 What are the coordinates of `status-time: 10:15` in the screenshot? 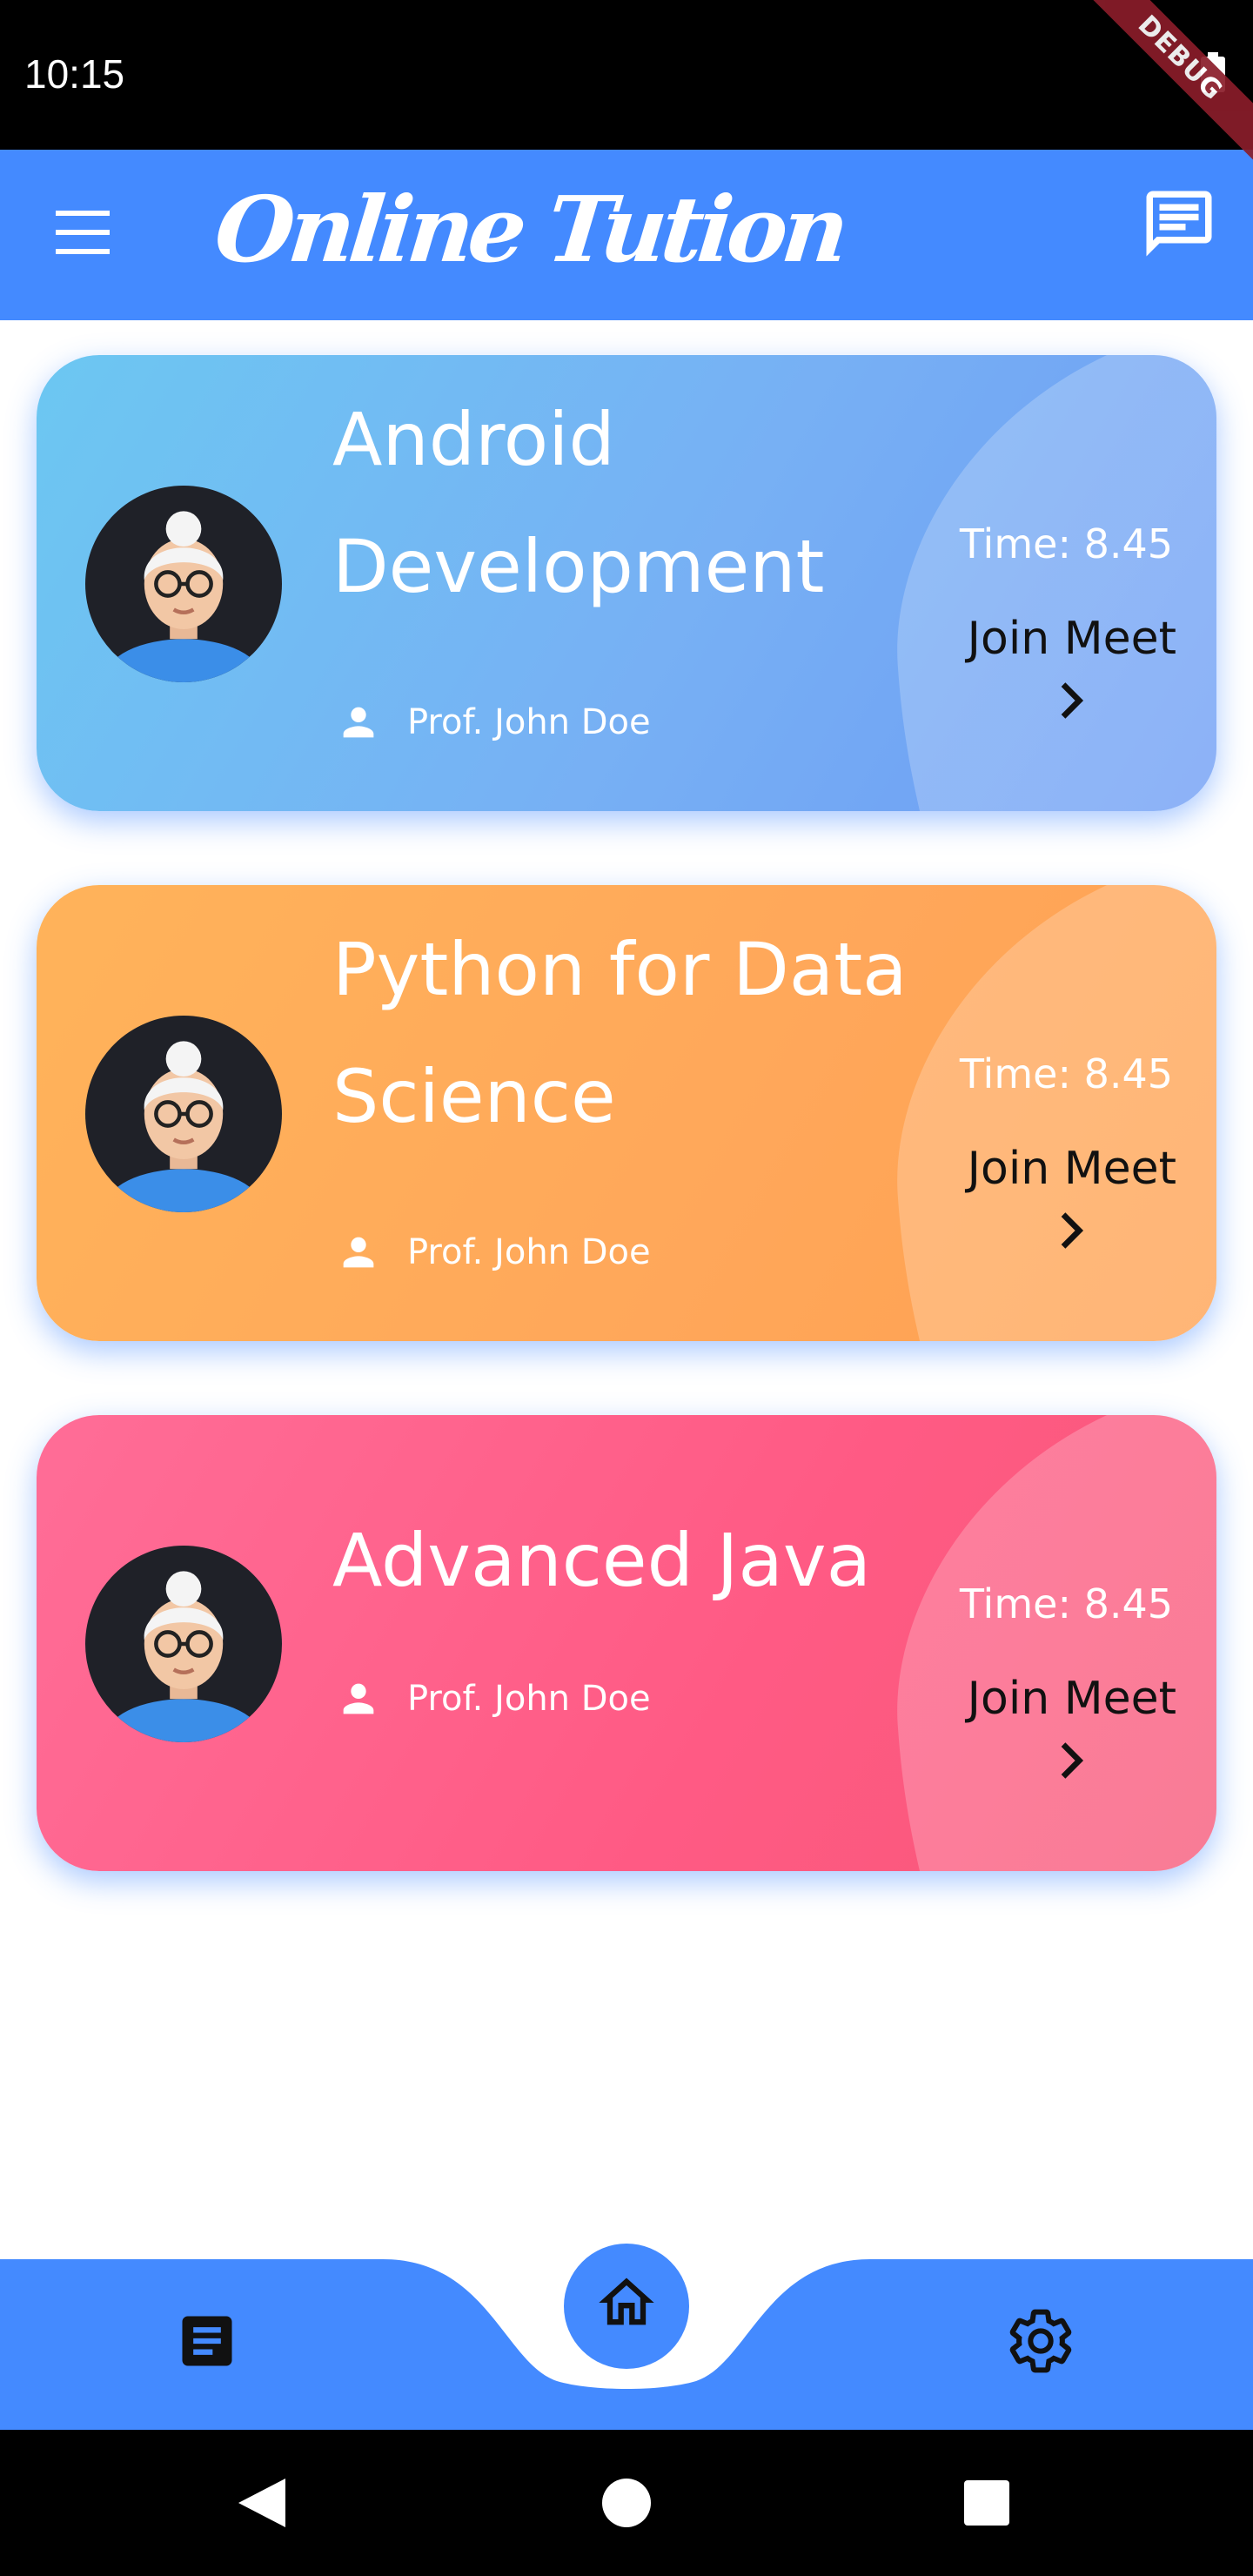 It's located at (74, 74).